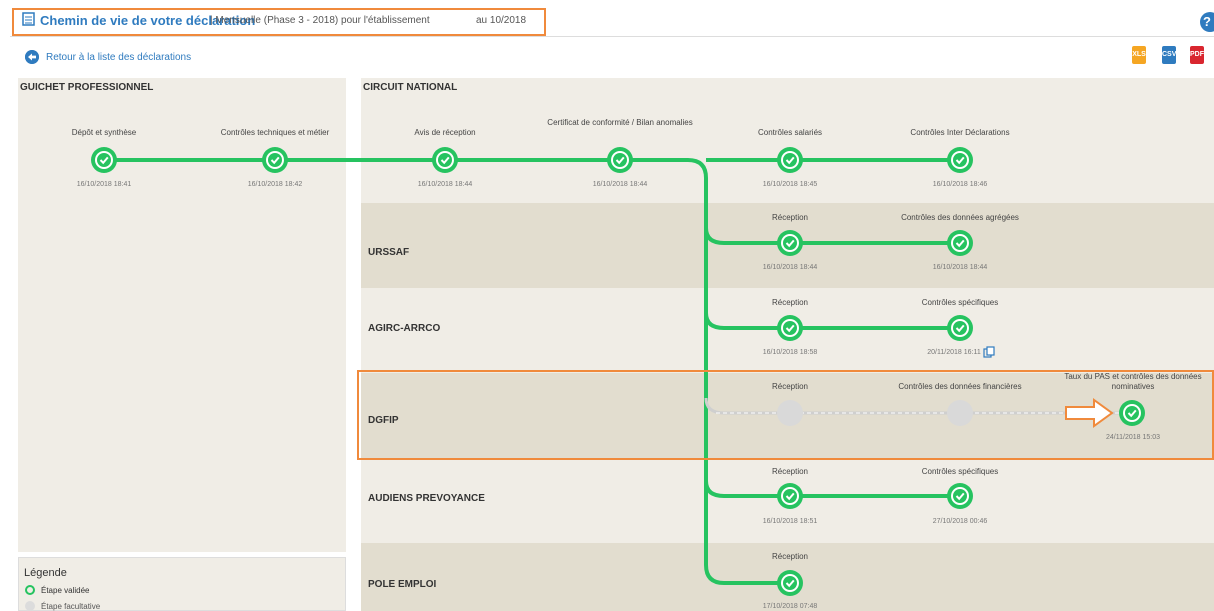 The height and width of the screenshot is (611, 1214). Describe the element at coordinates (989, 352) in the screenshot. I see `copy-icon` at that location.